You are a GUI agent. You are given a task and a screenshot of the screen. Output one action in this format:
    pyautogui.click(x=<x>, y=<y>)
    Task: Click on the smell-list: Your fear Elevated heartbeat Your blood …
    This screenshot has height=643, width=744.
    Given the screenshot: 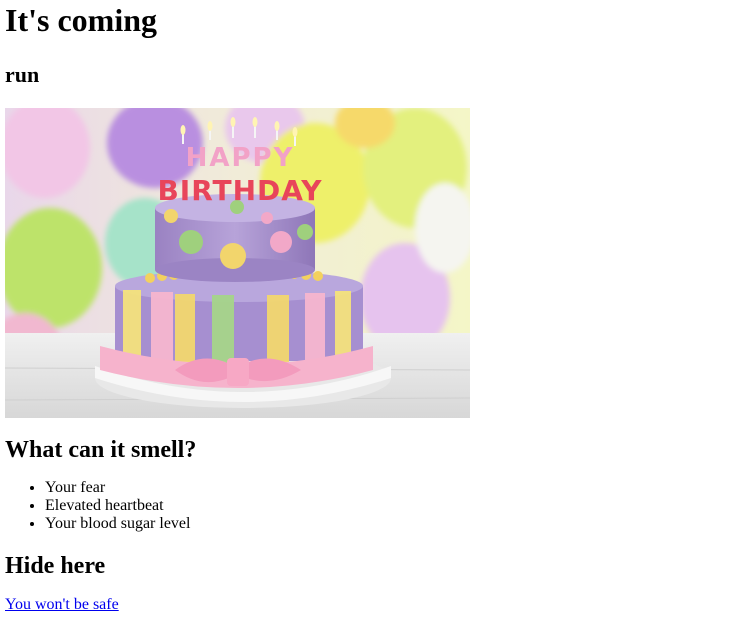 What is the action you would take?
    pyautogui.click(x=372, y=506)
    